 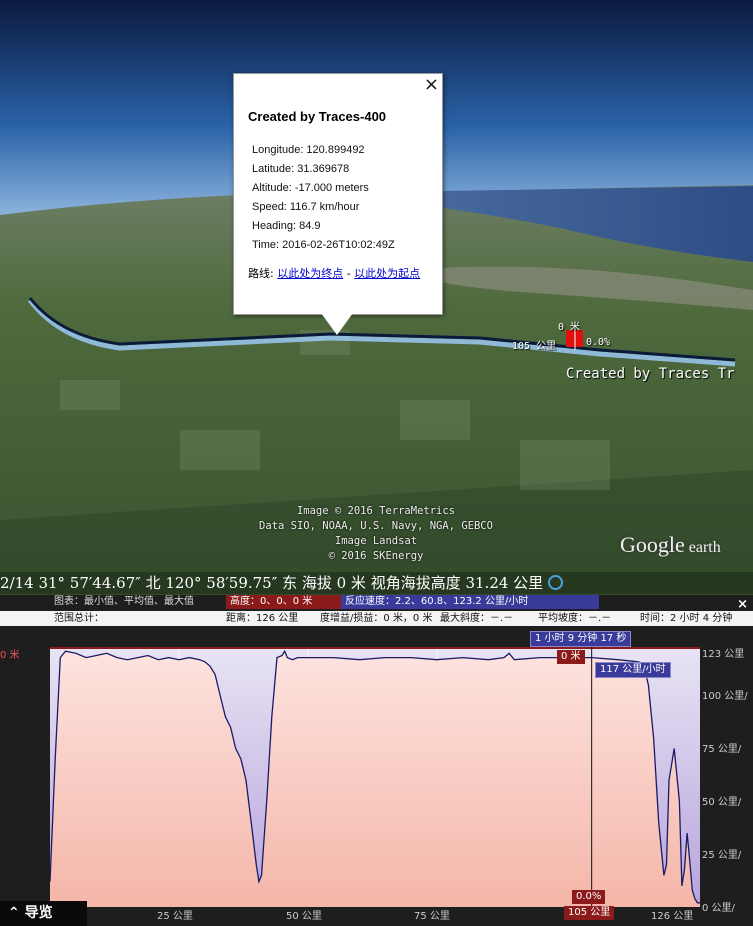 I want to click on loading-circle-icon, so click(x=555, y=582).